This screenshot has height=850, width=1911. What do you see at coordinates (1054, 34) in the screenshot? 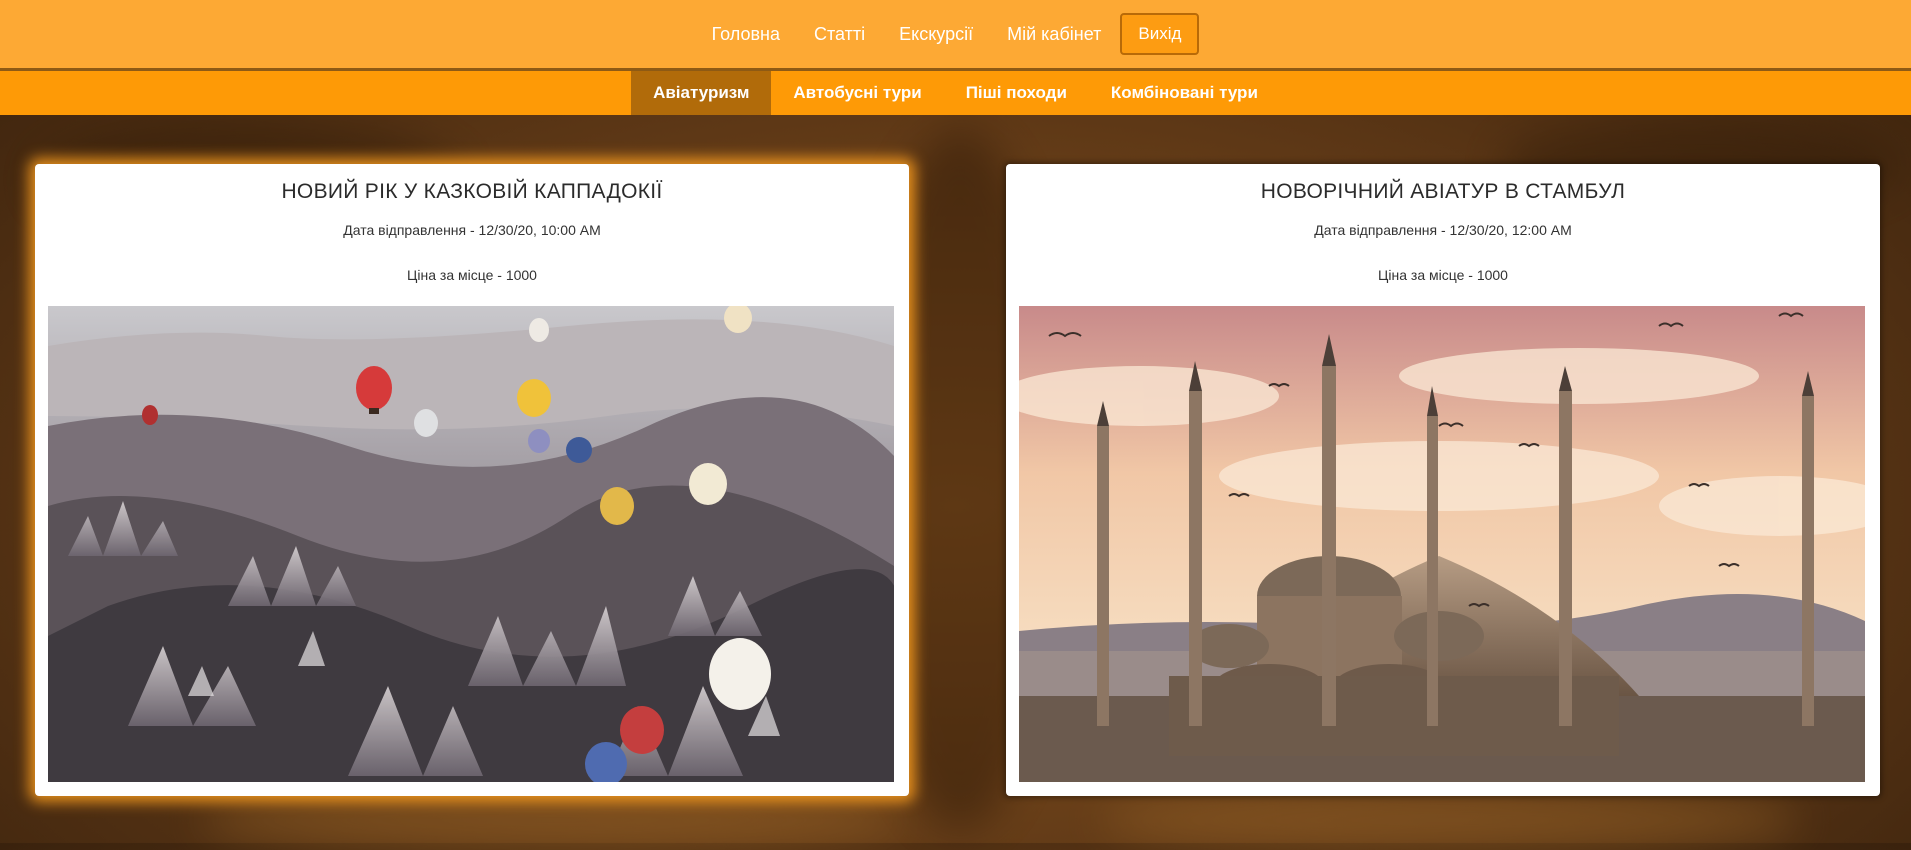
I see `nav-my-account-link: Мій кабінет` at bounding box center [1054, 34].